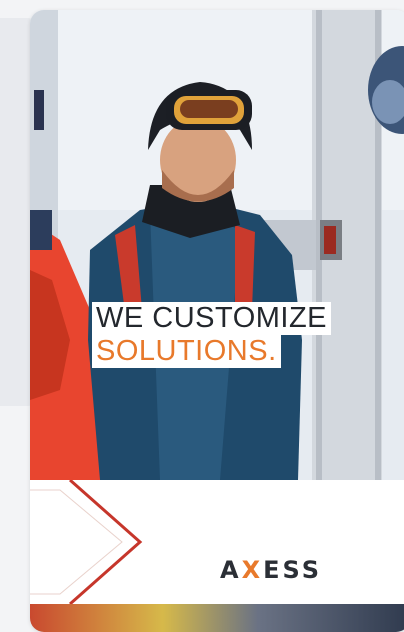 Image resolution: width=404 pixels, height=632 pixels. I want to click on logo-letter-a: A, so click(231, 570).